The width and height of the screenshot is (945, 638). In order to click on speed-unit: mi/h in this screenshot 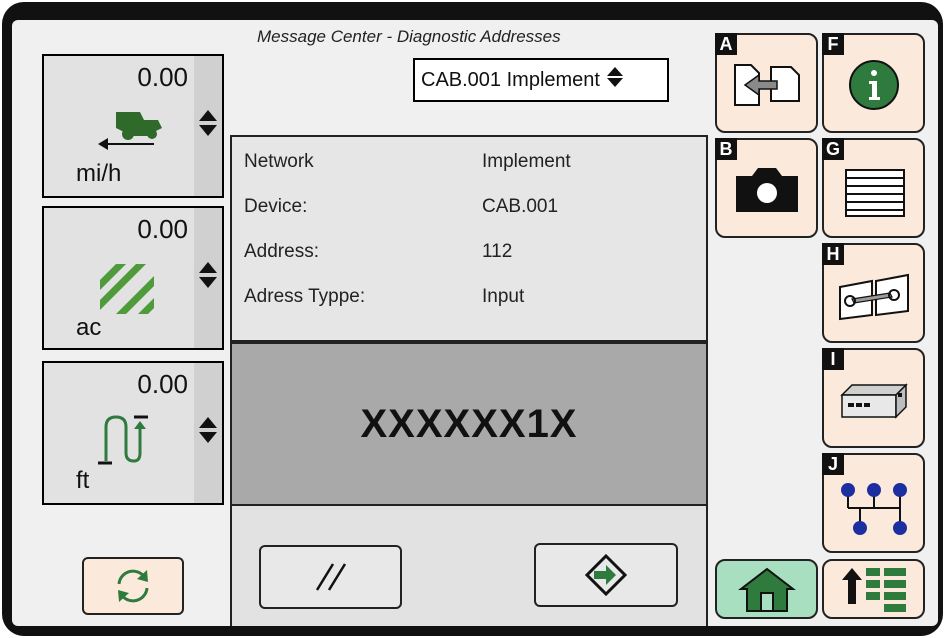, I will do `click(99, 173)`.